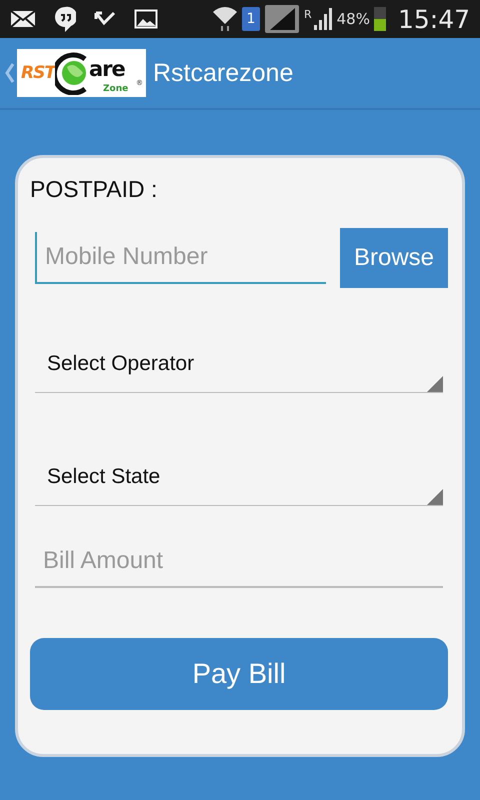 Image resolution: width=480 pixels, height=800 pixels. Describe the element at coordinates (380, 19) in the screenshot. I see `battery-icon` at that location.